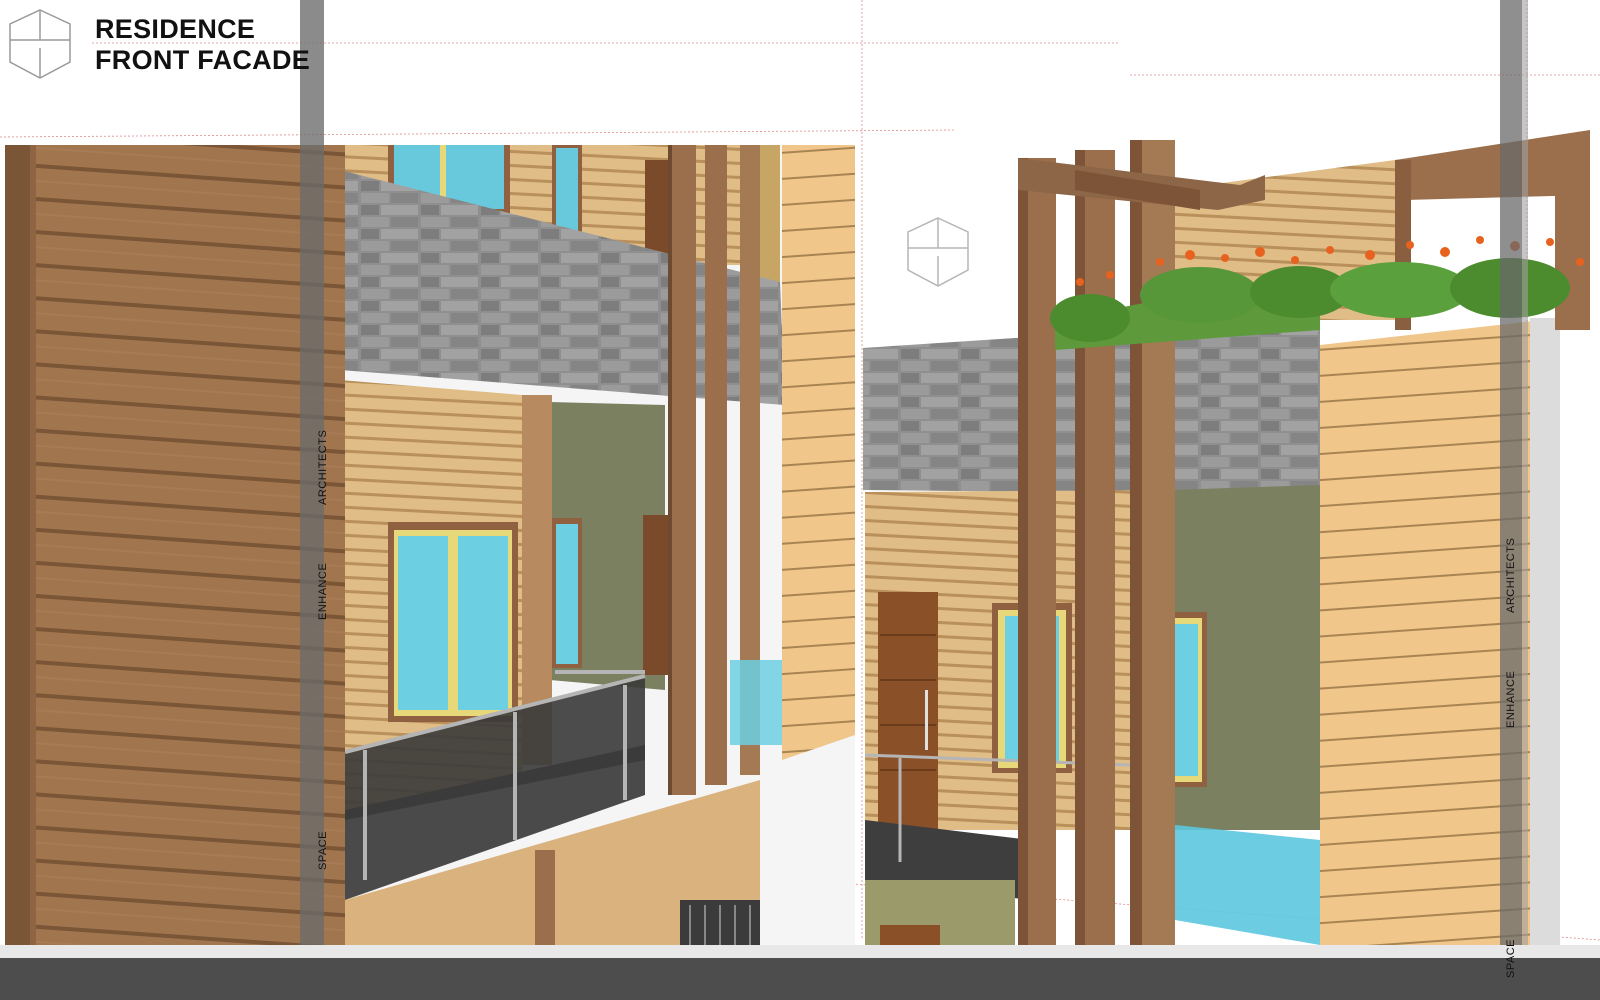  I want to click on logo-cube-watermark-icon, so click(938, 252).